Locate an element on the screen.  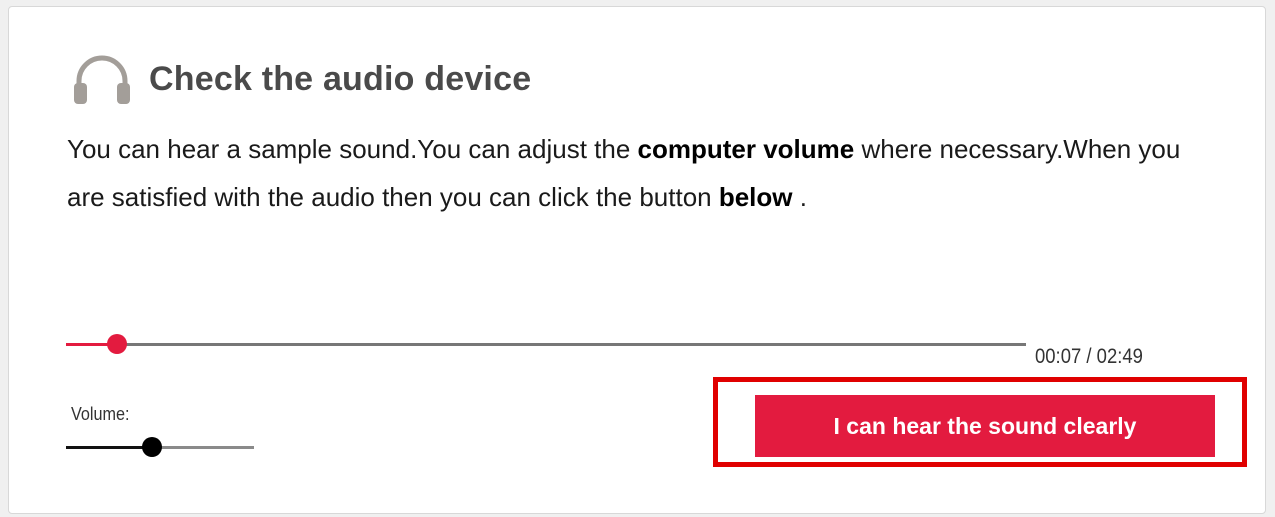
volume-fill is located at coordinates (109, 447).